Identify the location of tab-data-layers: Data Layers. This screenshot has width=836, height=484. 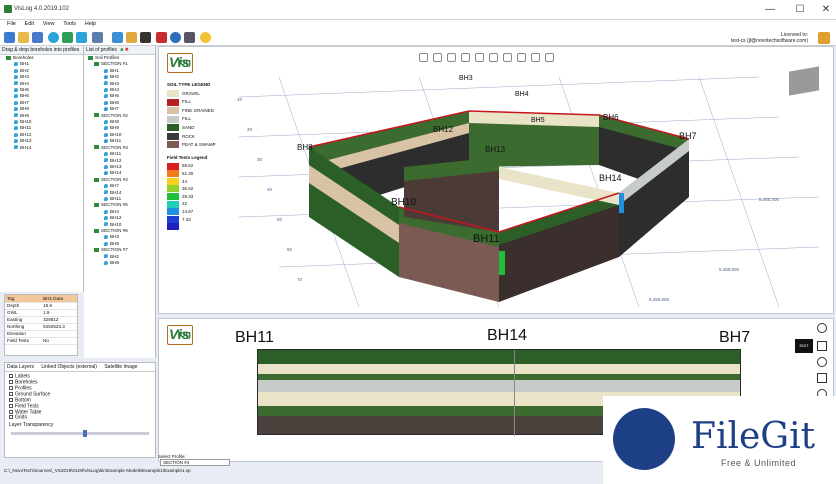
(20, 367).